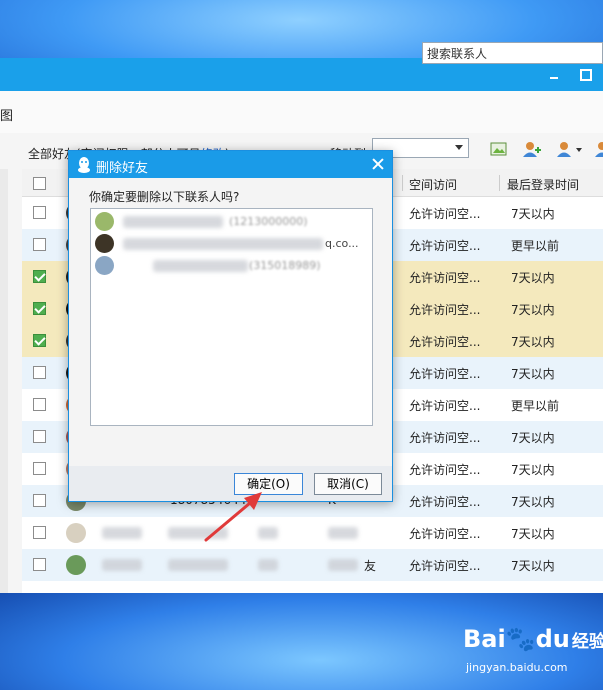 This screenshot has height=690, width=603. Describe the element at coordinates (231, 317) in the screenshot. I see `contacts-to-delete-list: (1213000000) q.co... (315018989)` at that location.